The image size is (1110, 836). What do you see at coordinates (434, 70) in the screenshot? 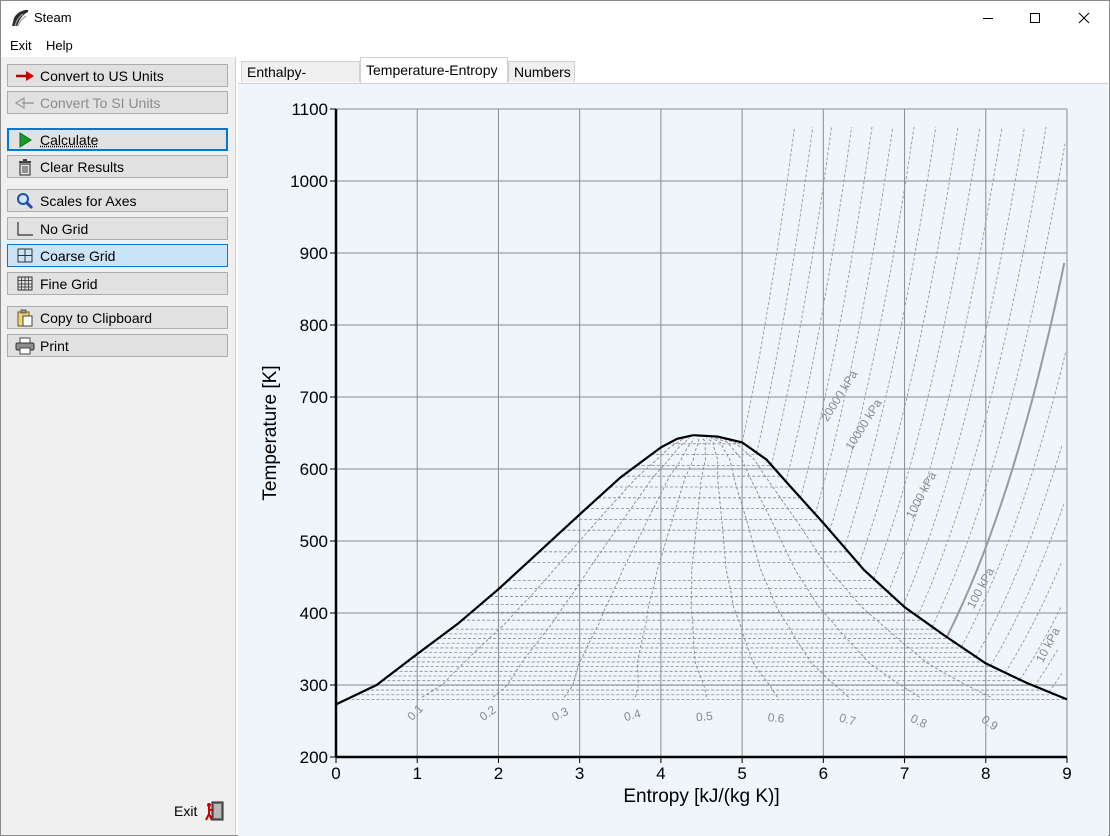
I see `tab-temperature-entropy: Temperature-Entropy` at bounding box center [434, 70].